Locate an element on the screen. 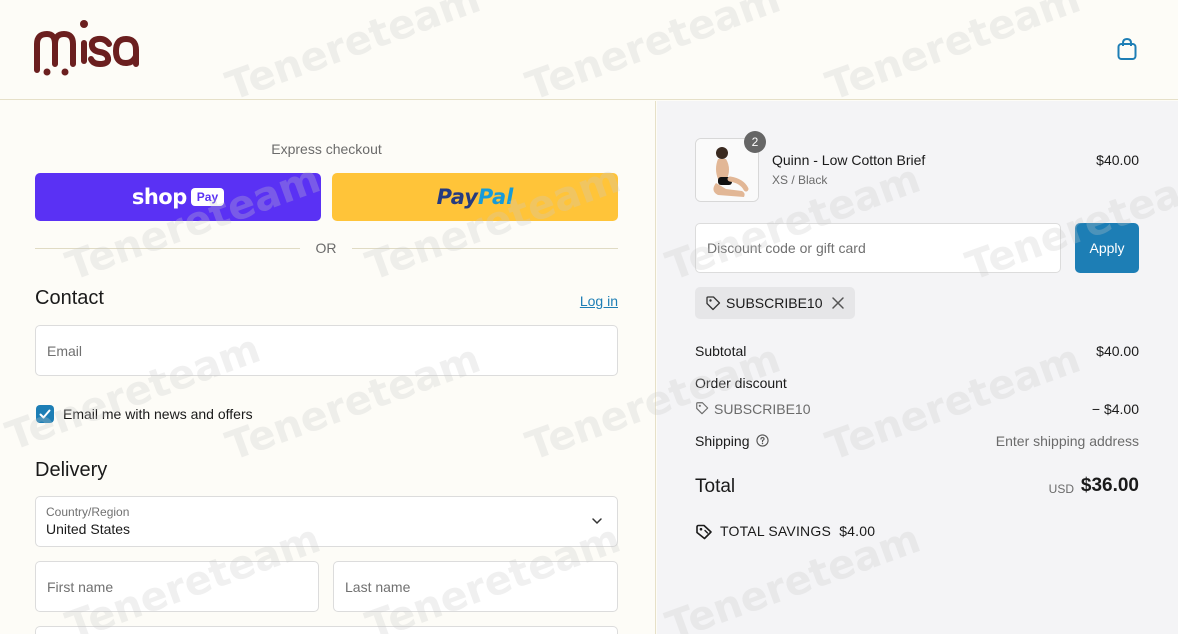  tag-icon is located at coordinates (713, 303).